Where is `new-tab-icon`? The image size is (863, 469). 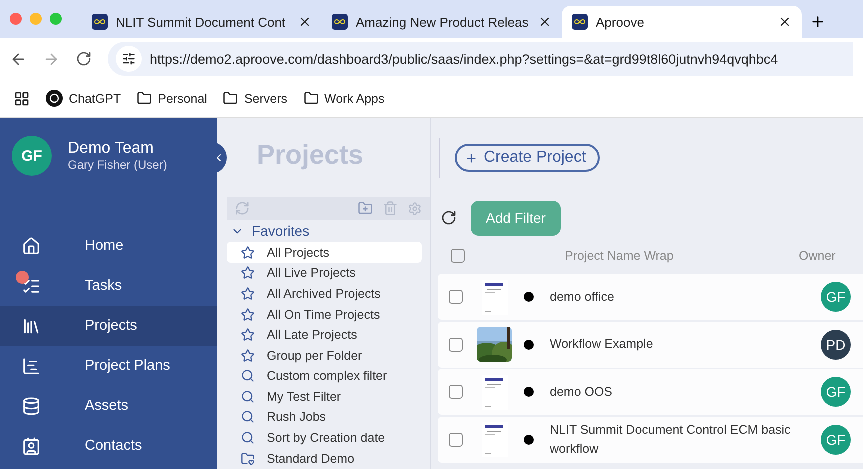
new-tab-icon is located at coordinates (818, 22).